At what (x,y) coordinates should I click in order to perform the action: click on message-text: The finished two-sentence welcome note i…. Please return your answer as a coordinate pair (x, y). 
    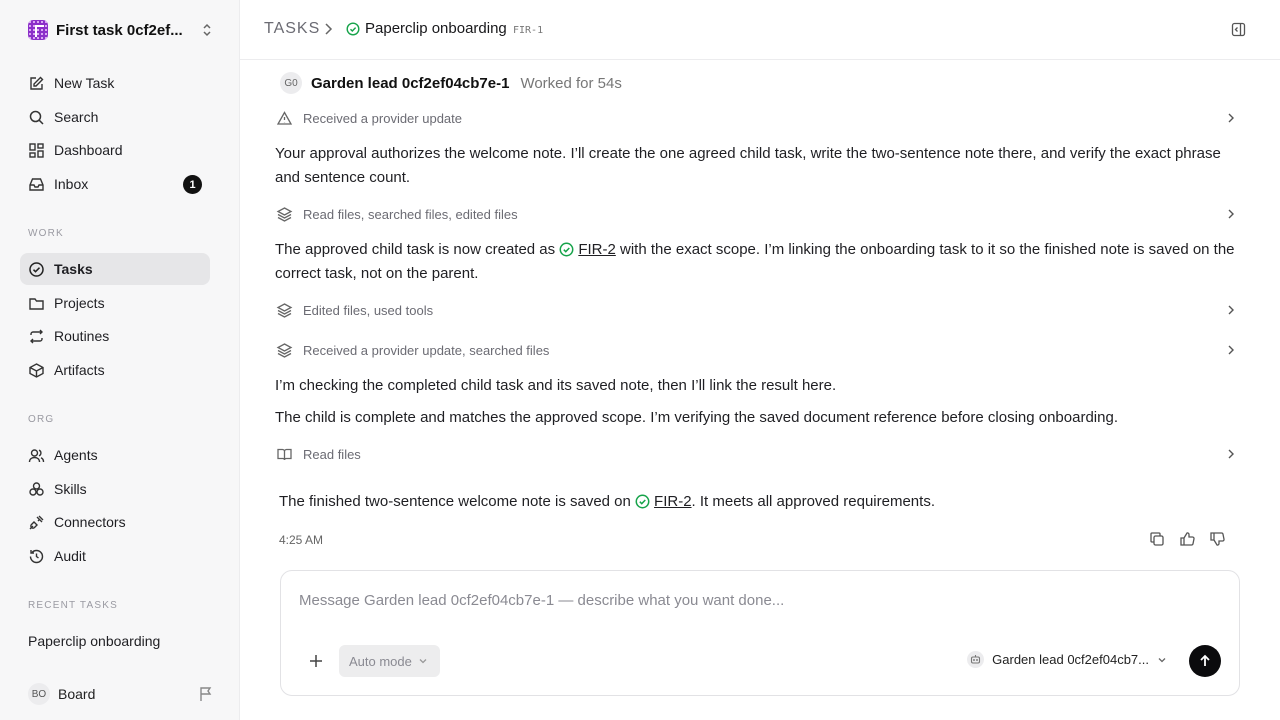
    Looking at the image, I should click on (457, 501).